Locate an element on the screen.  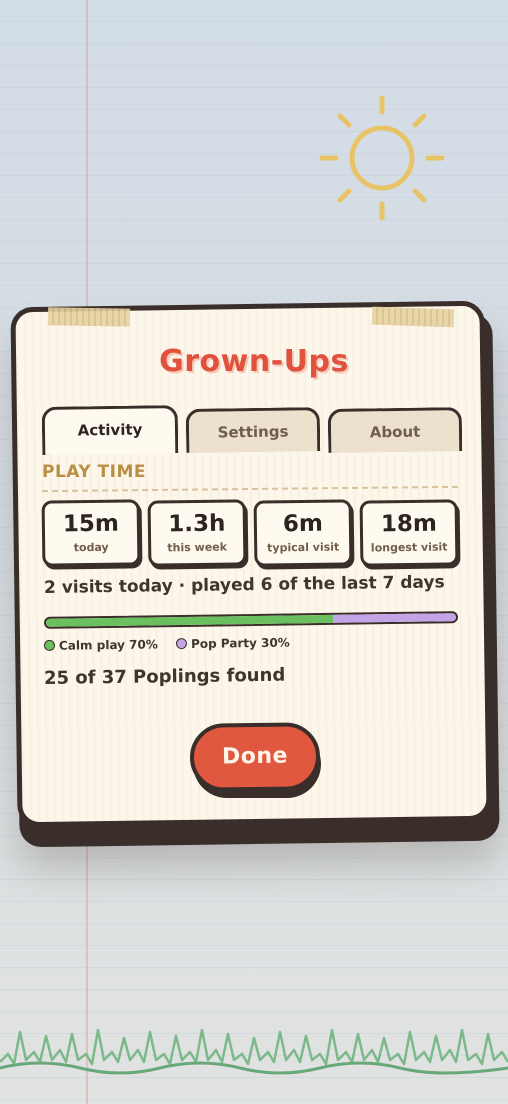
stat-card-this-week: 1.3h this week is located at coordinates (197, 533).